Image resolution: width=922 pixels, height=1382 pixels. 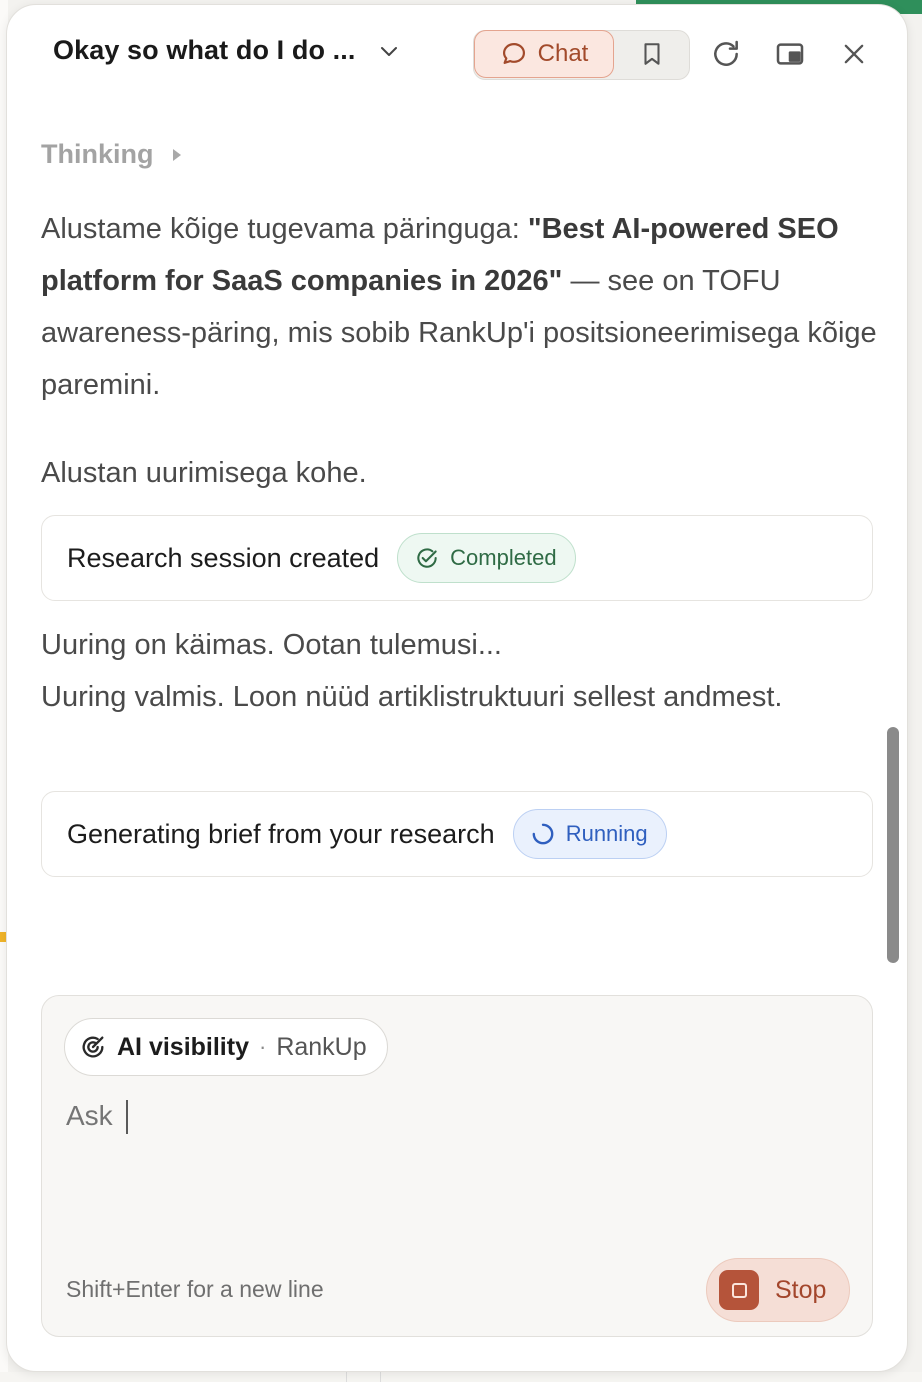 What do you see at coordinates (461, 1377) in the screenshot?
I see `background-footer` at bounding box center [461, 1377].